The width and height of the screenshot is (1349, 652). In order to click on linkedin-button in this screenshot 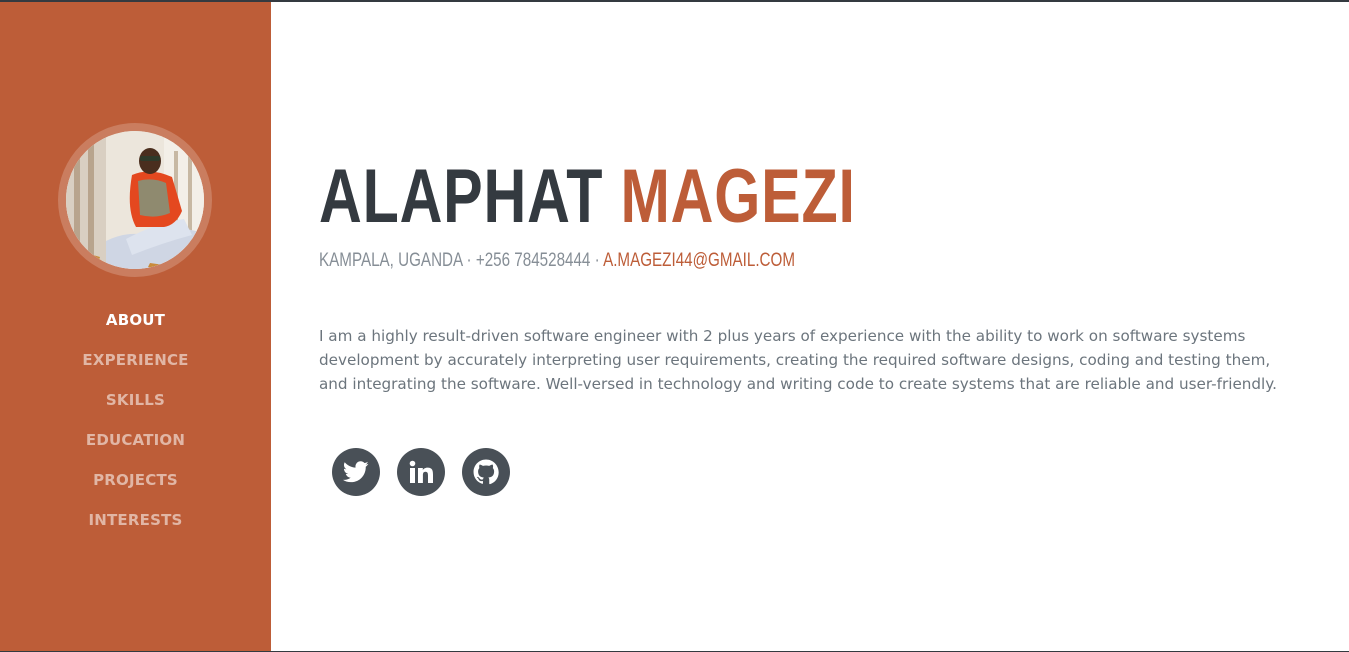, I will do `click(421, 472)`.